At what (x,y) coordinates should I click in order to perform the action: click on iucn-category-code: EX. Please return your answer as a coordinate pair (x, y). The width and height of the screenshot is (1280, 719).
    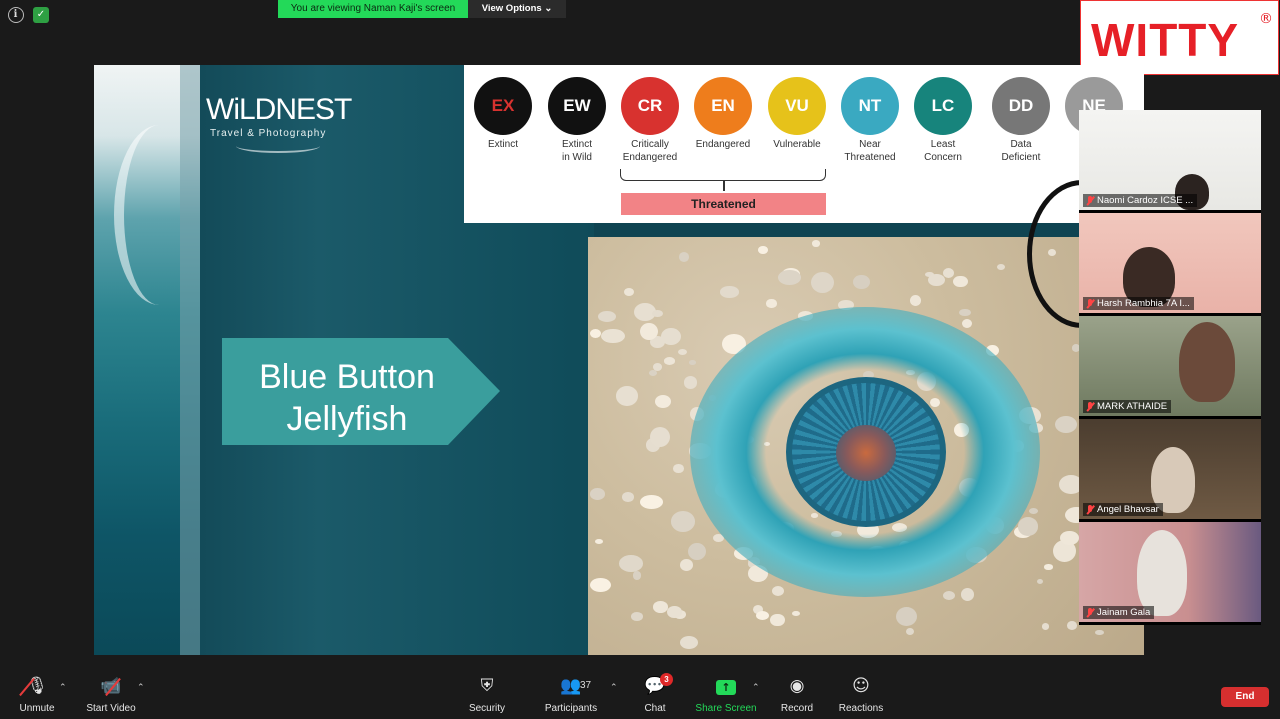
    Looking at the image, I should click on (503, 106).